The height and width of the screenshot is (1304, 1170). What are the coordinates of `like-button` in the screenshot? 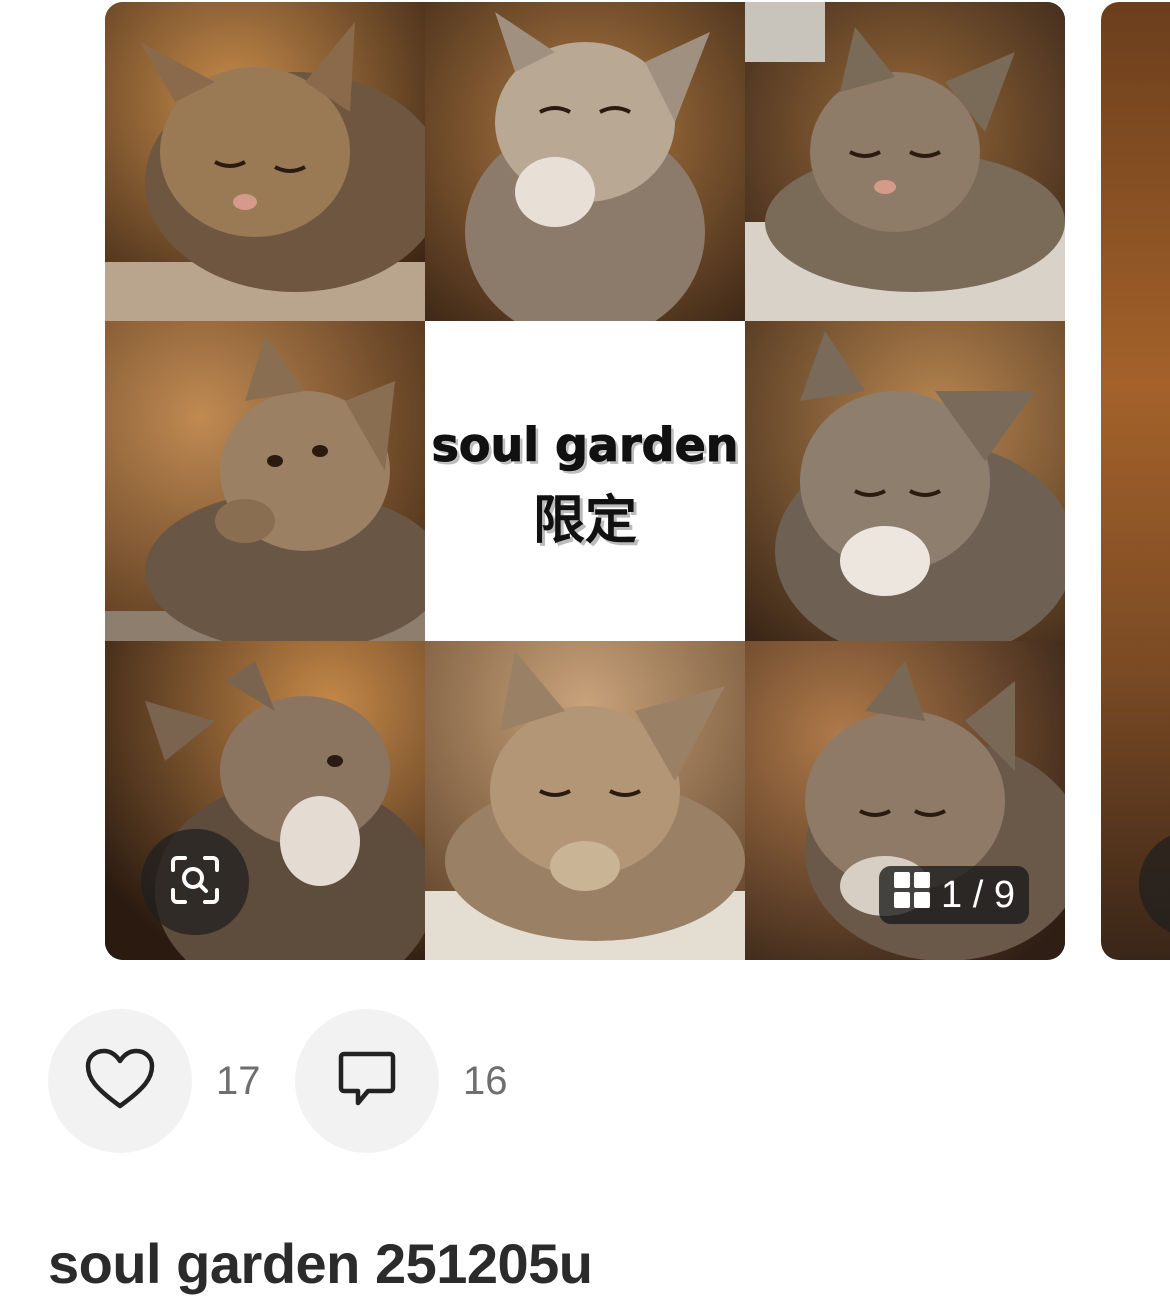 It's located at (120, 1081).